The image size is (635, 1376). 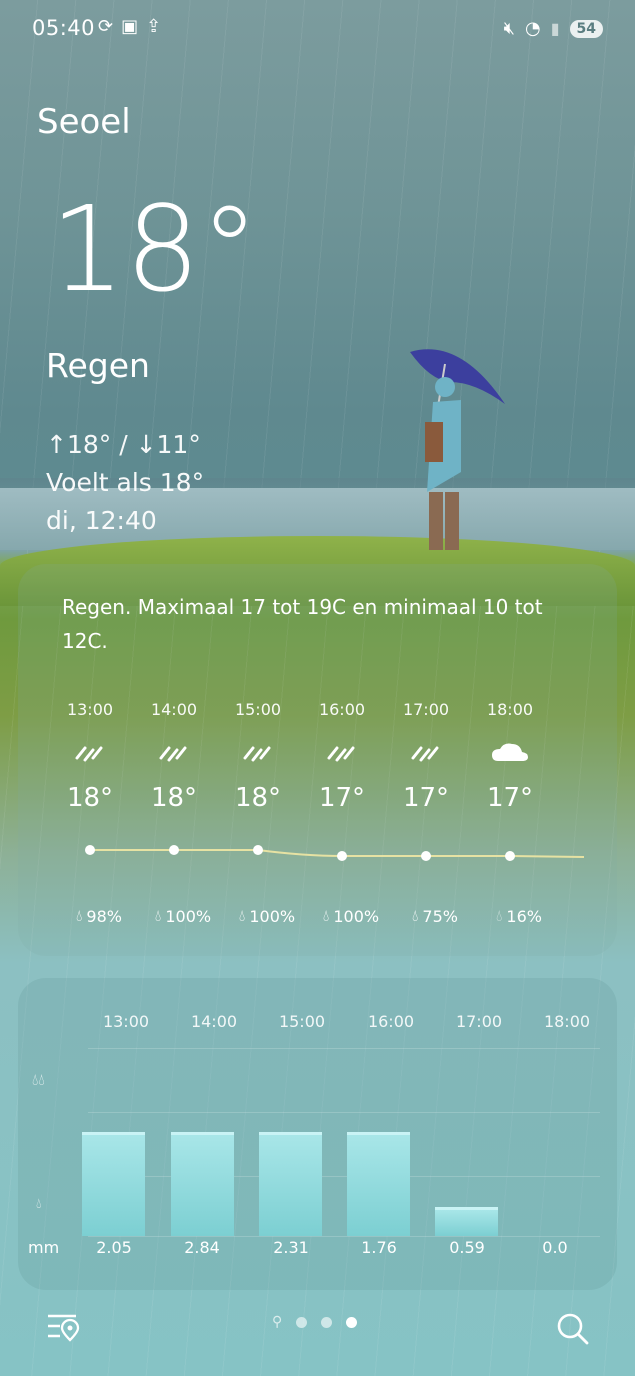 I want to click on page-dot-active, so click(x=352, y=1322).